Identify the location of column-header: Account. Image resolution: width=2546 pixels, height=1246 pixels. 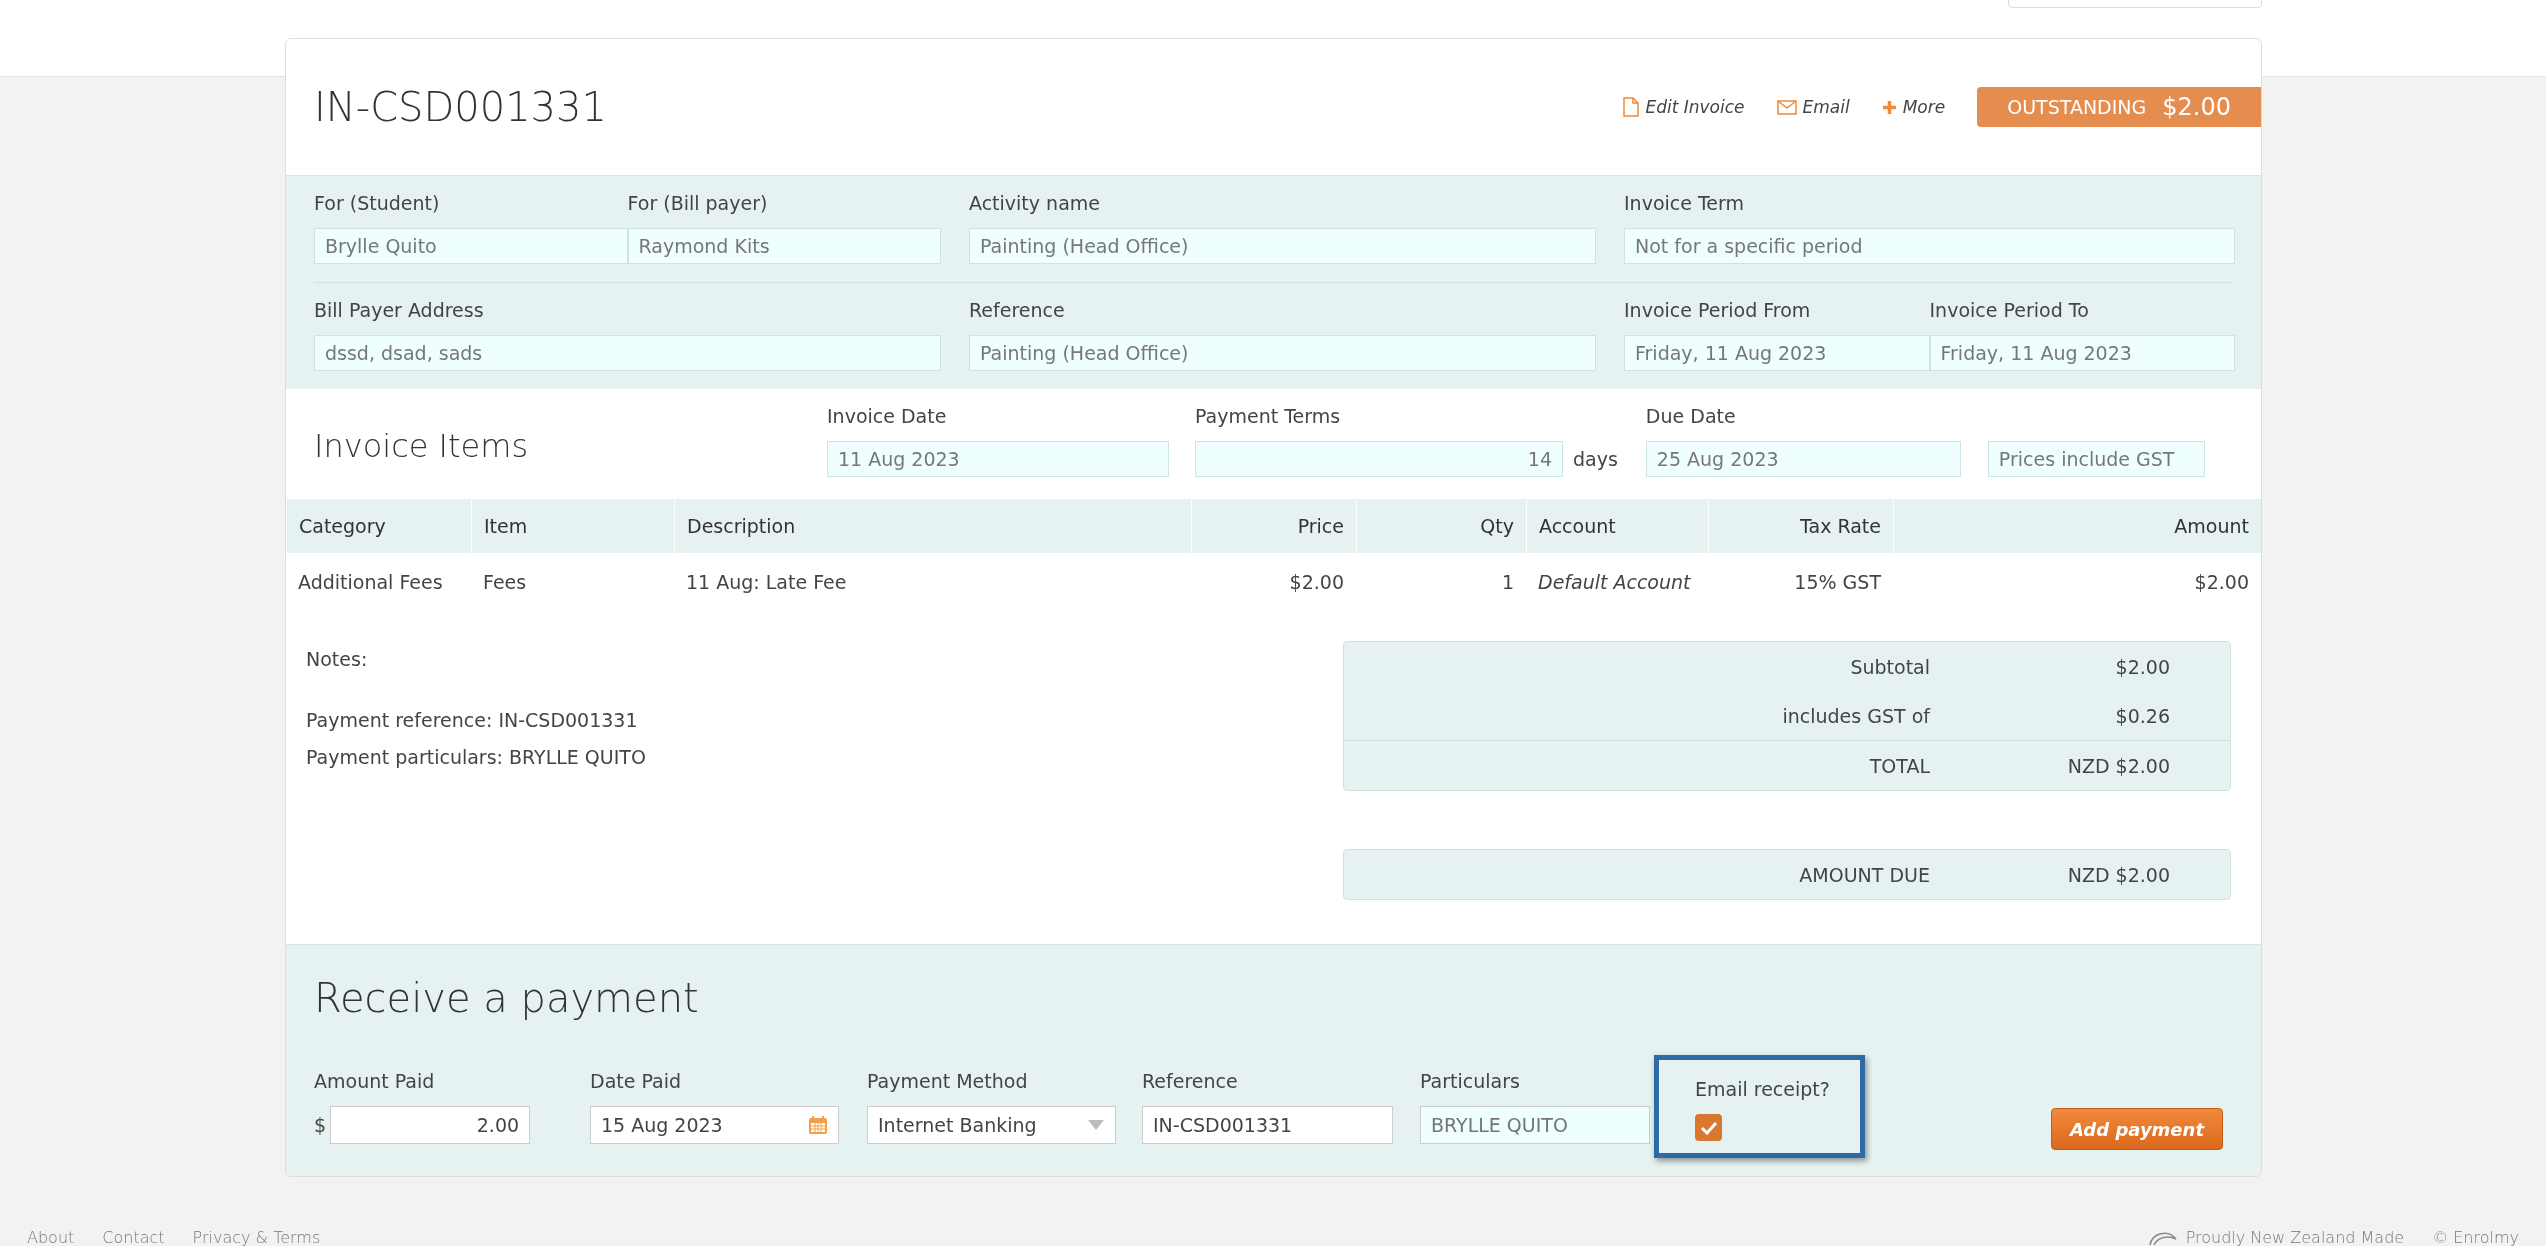
(1617, 526).